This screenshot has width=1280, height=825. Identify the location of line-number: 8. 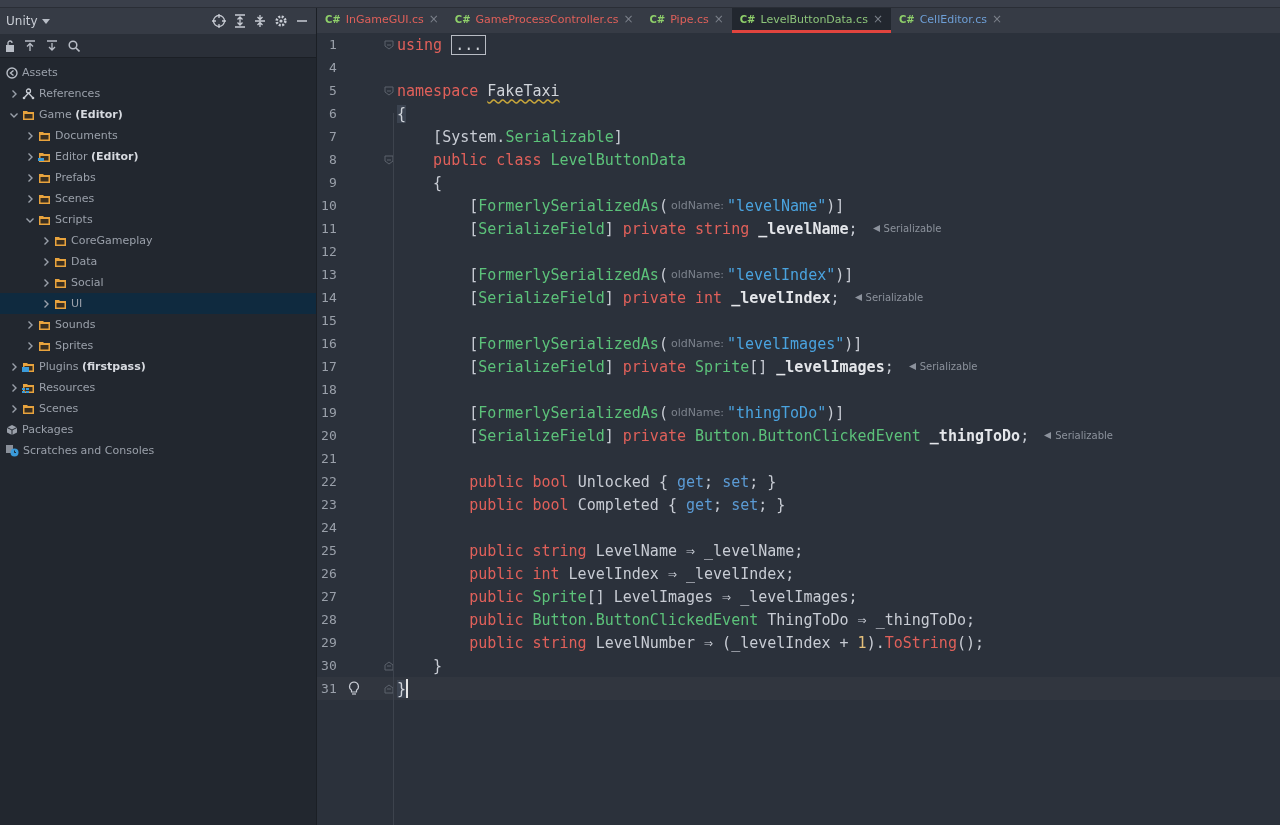
(332, 159).